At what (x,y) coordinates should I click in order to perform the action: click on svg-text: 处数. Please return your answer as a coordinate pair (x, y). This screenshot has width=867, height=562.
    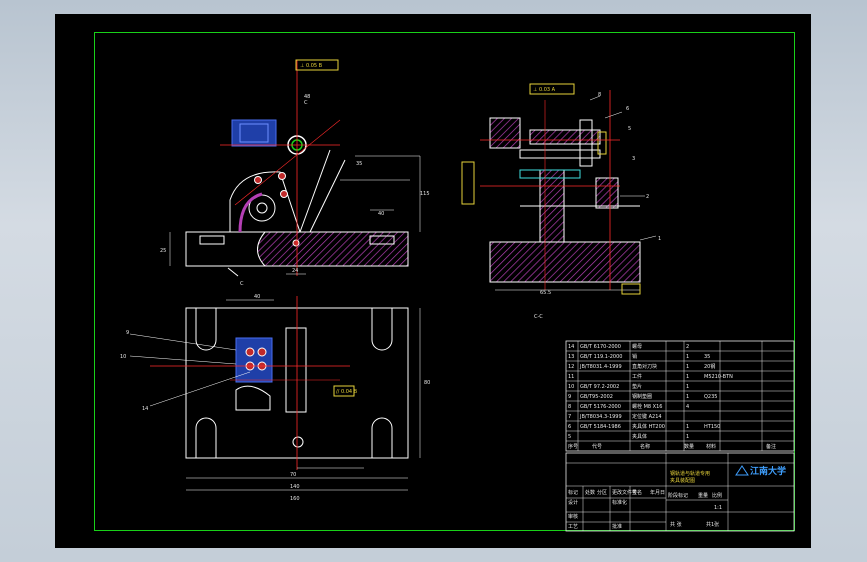
    Looking at the image, I should click on (590, 492).